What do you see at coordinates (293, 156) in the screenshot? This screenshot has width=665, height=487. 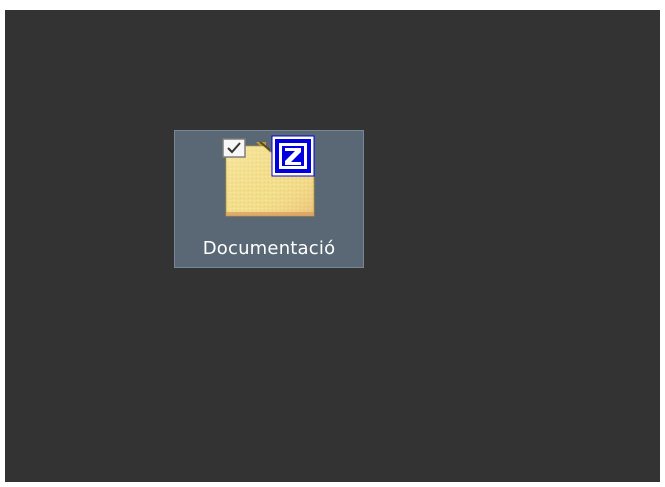 I see `z-badge-icon` at bounding box center [293, 156].